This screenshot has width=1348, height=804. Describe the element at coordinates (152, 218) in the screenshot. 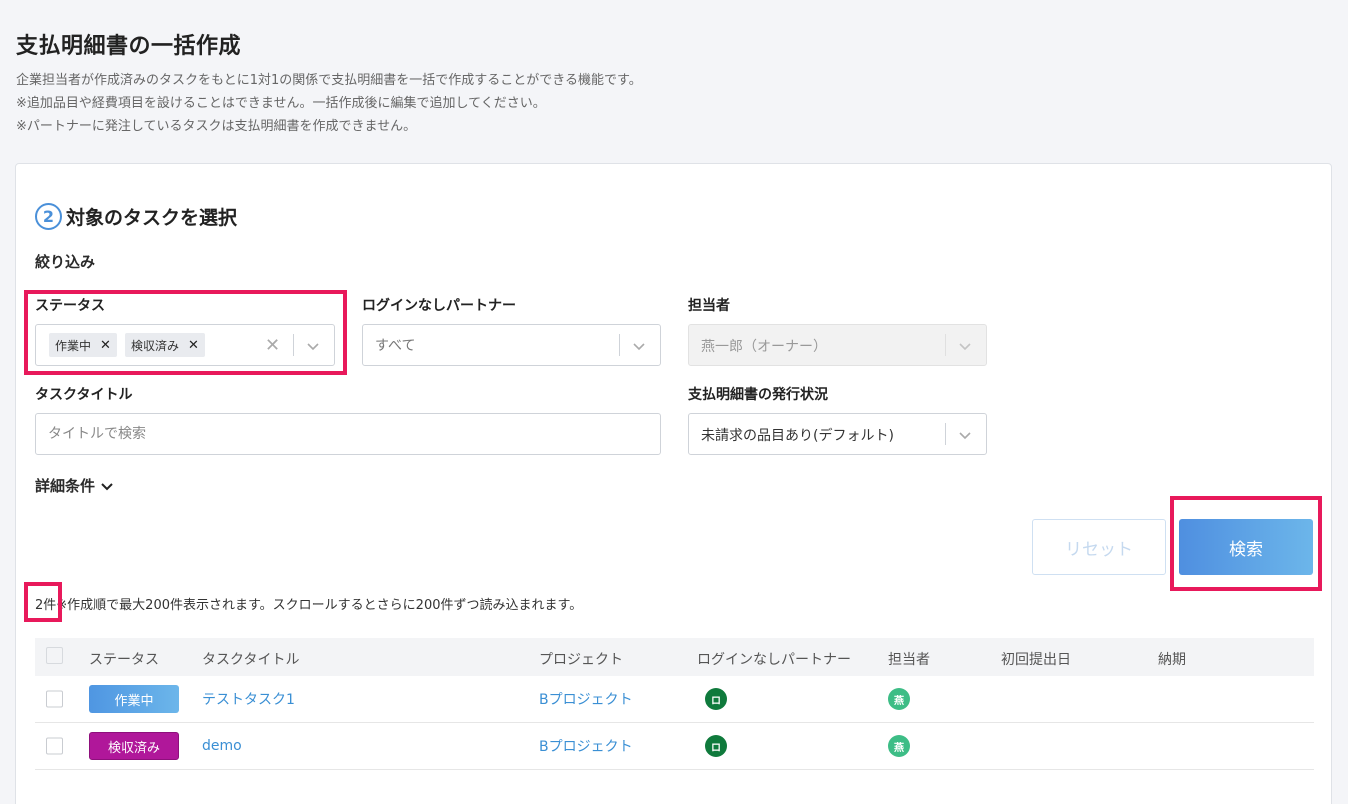

I see `step-title: 対象のタスクを選択` at that location.